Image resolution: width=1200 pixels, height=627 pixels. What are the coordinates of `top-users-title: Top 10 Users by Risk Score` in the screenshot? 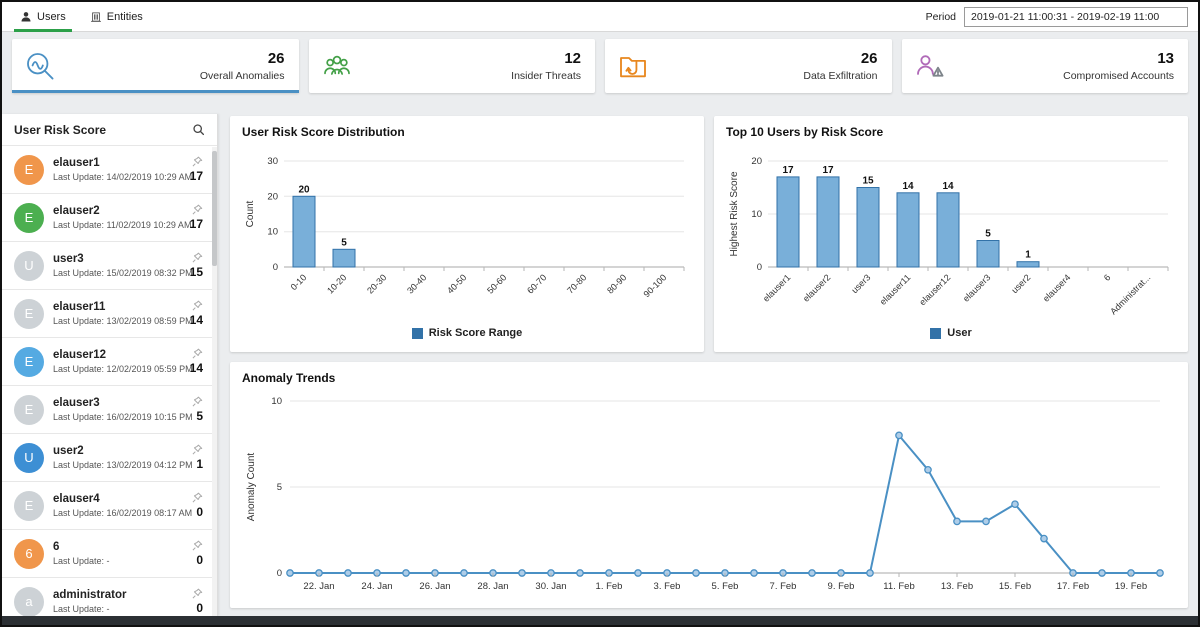 It's located at (805, 132).